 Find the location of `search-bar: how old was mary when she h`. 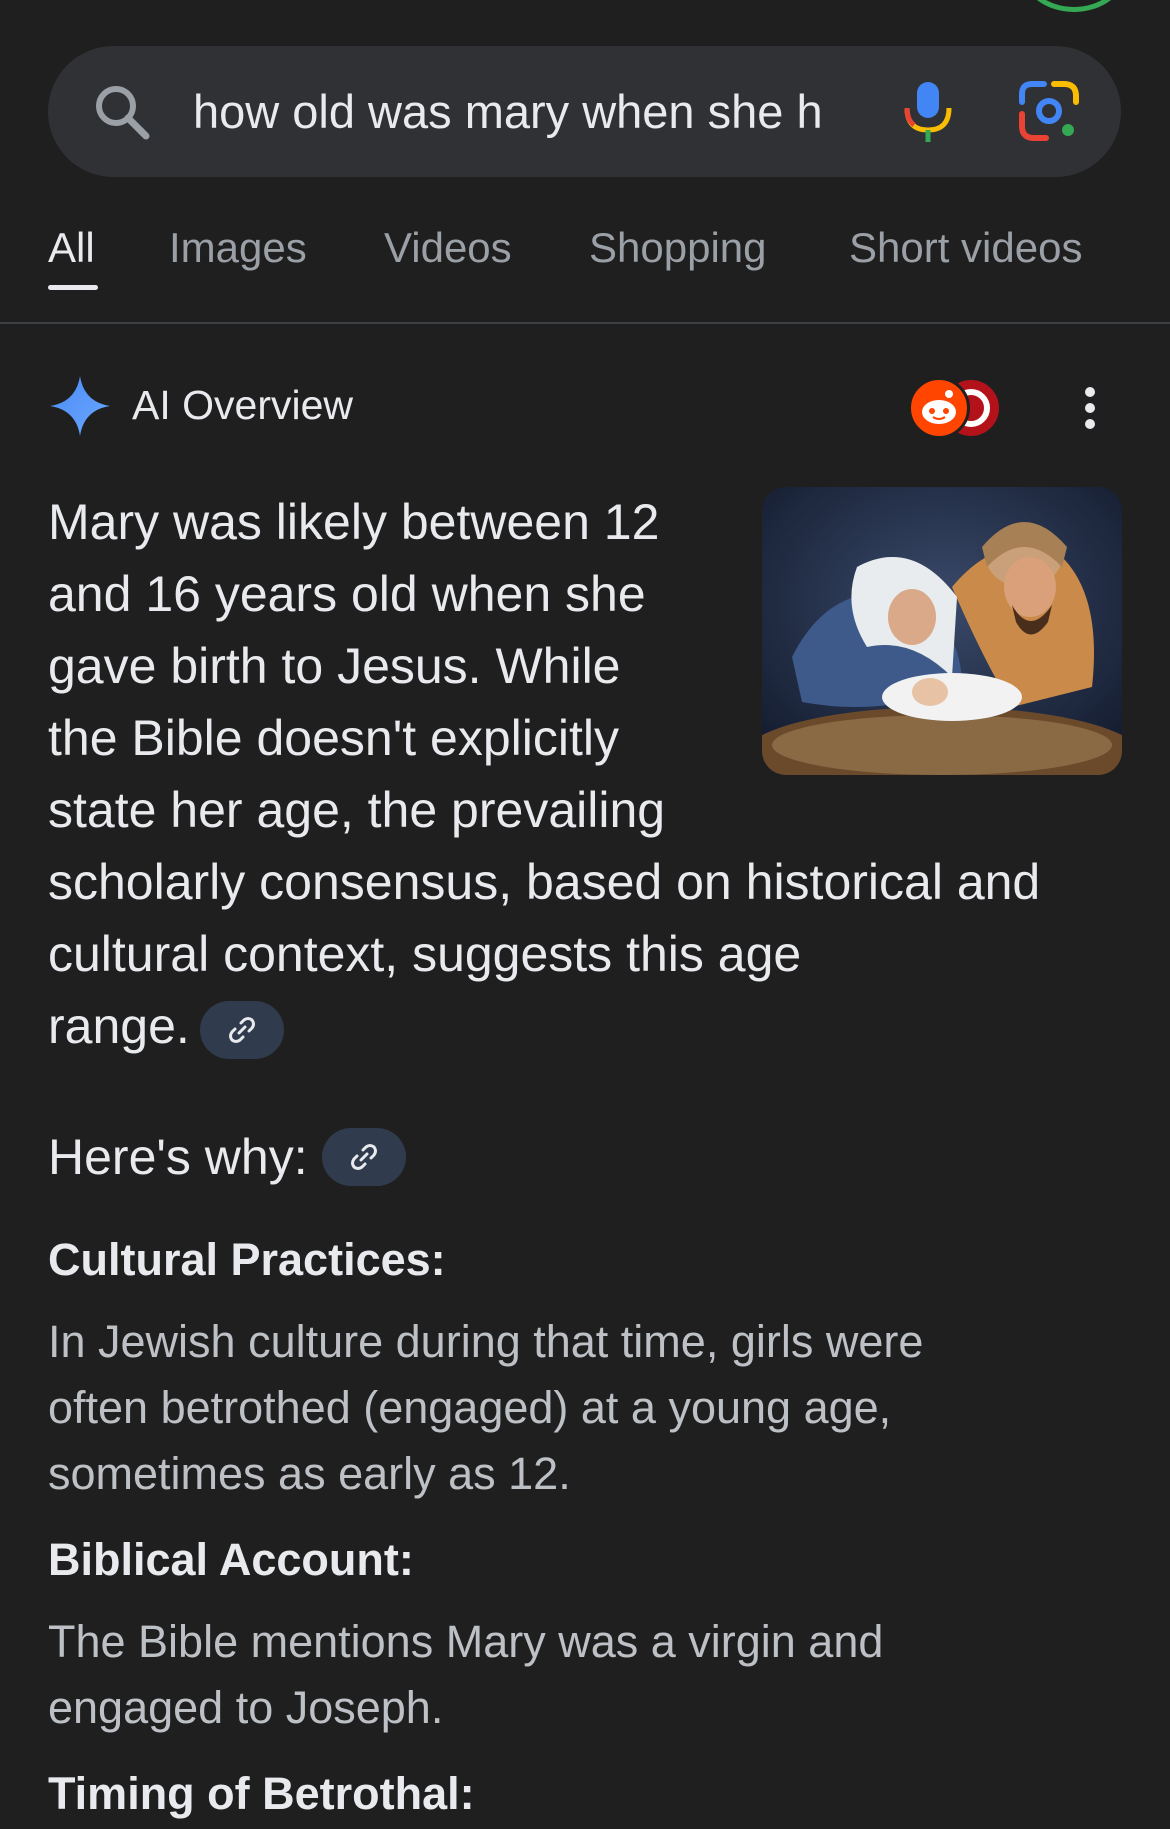

search-bar: how old was mary when she h is located at coordinates (584, 111).